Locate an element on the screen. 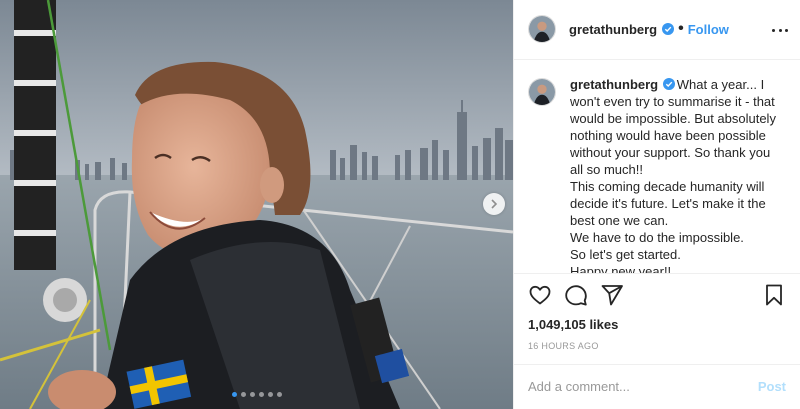 This screenshot has height=409, width=800. caption-username: gretathunberg is located at coordinates (614, 84).